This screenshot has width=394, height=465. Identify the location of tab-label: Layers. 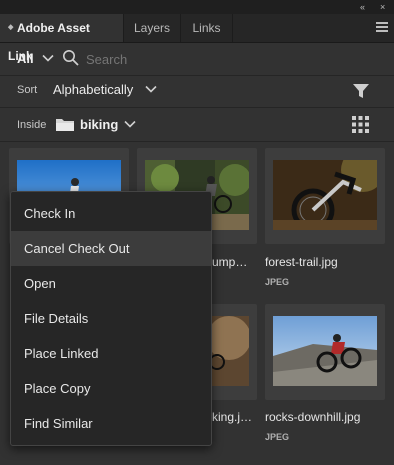
(152, 28).